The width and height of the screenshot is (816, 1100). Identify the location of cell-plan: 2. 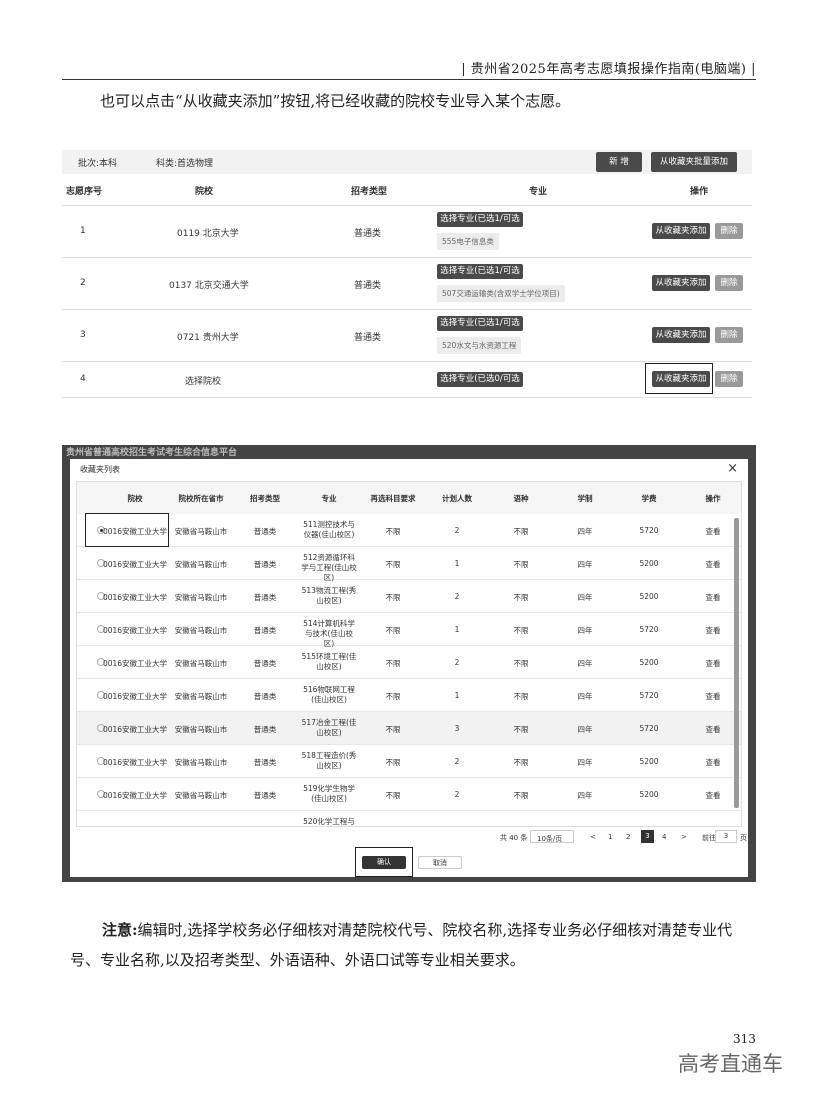
(457, 761).